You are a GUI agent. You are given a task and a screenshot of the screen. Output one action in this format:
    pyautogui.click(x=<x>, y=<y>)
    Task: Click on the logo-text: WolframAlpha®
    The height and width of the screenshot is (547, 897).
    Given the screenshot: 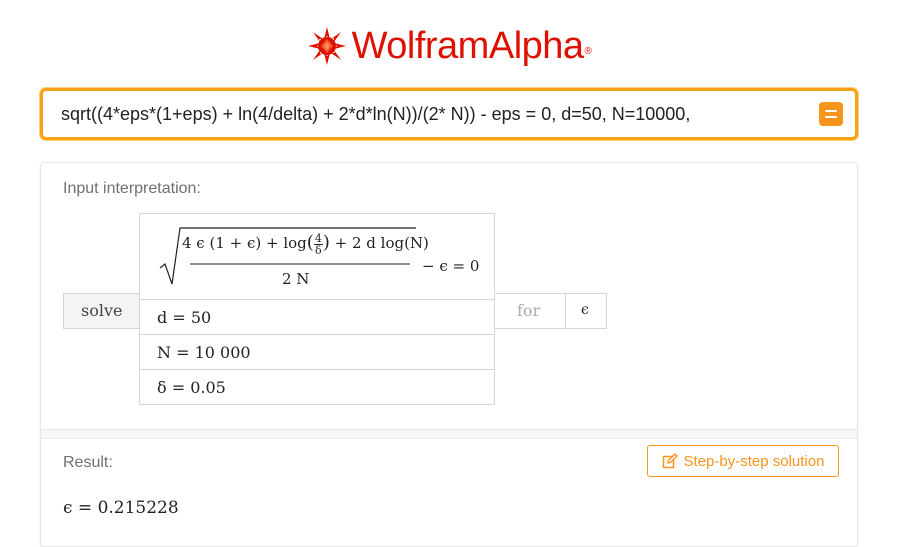 What is the action you would take?
    pyautogui.click(x=471, y=46)
    